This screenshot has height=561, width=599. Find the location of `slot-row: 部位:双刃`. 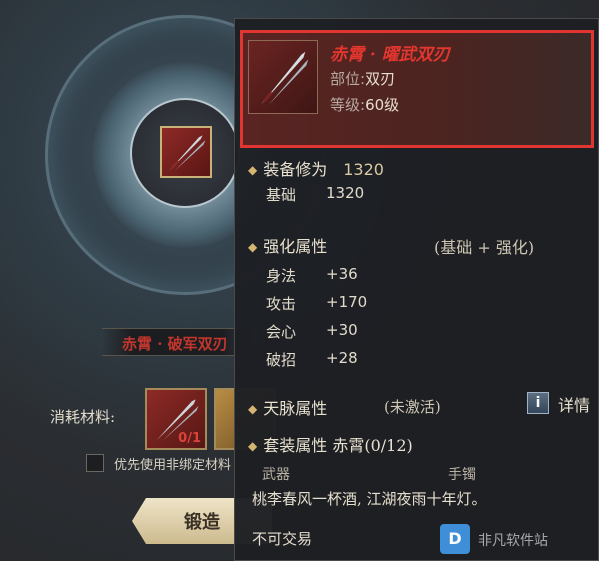

slot-row: 部位:双刃 is located at coordinates (362, 78).